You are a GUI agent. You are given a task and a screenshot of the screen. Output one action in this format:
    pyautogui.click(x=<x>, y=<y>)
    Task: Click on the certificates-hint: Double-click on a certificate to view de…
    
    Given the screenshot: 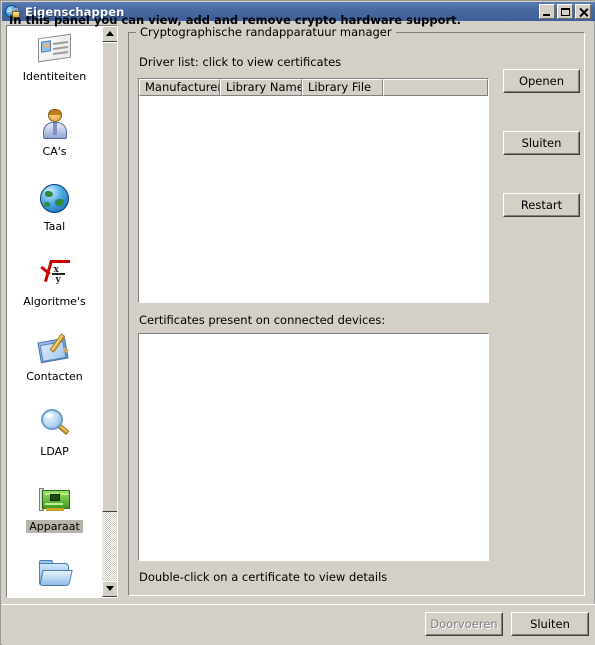 What is the action you would take?
    pyautogui.click(x=263, y=577)
    